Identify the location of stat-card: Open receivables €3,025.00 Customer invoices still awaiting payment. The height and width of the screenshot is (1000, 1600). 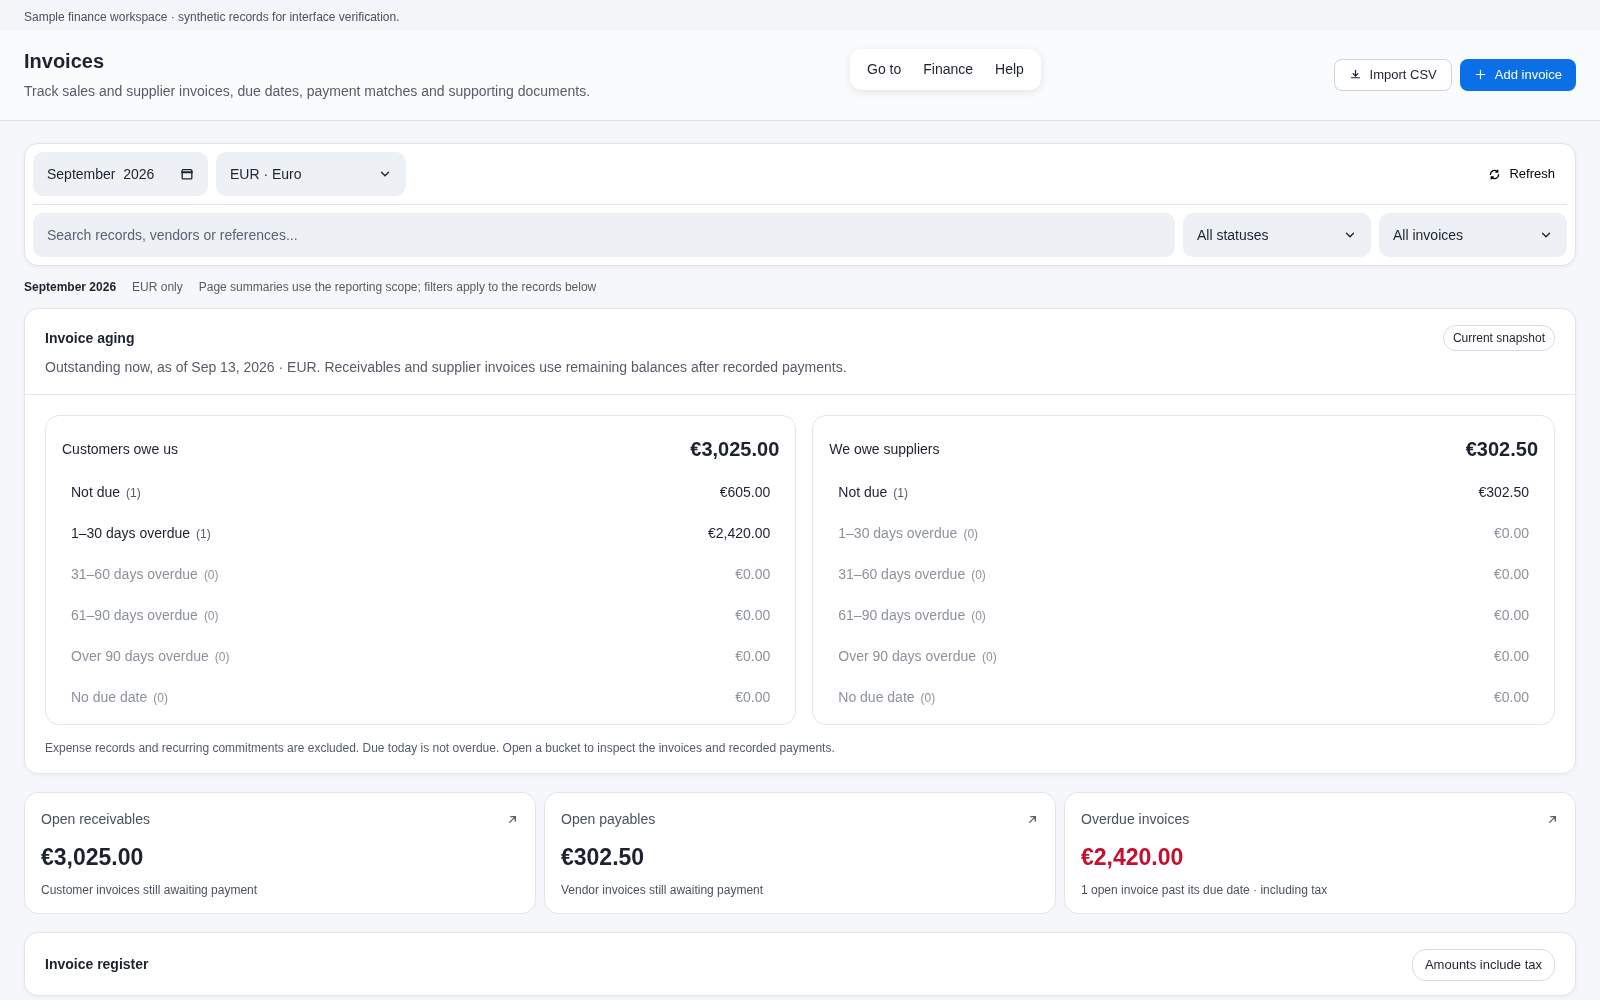
(280, 853).